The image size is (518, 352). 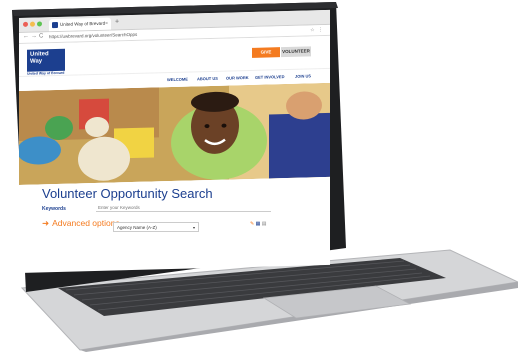 I want to click on volunteer-button: VOLUNTEER, so click(x=296, y=52).